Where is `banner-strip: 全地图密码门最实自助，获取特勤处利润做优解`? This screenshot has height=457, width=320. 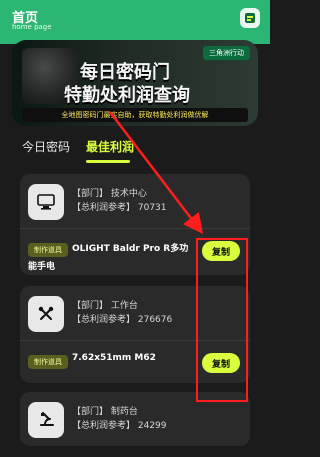
banner-strip: 全地图密码门最实自助，获取特勤处利润做优解 is located at coordinates (135, 115).